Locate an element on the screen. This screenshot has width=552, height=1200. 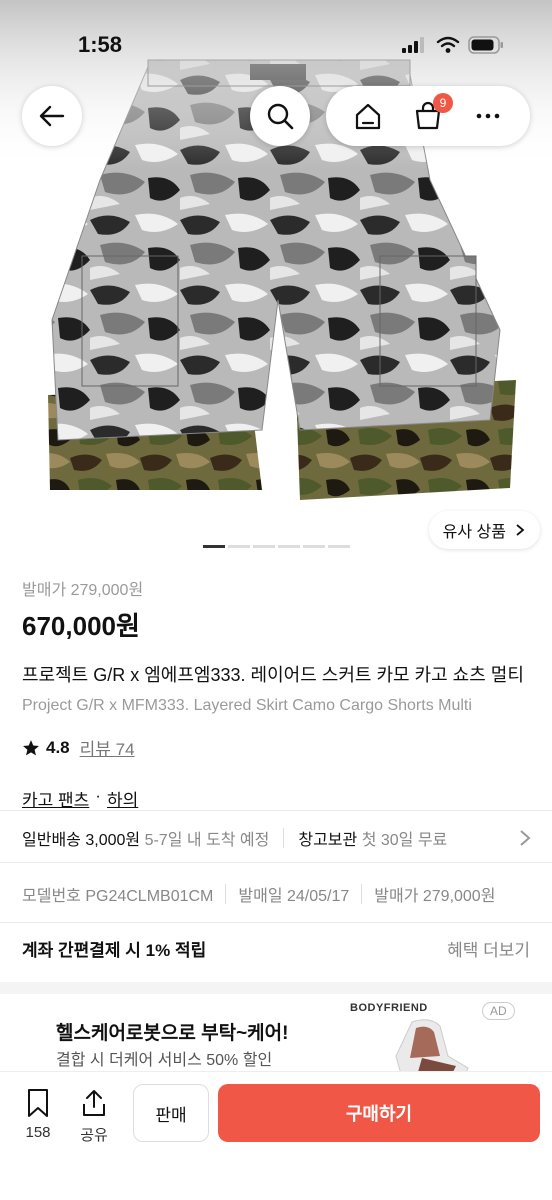
signal-icon is located at coordinates (413, 45).